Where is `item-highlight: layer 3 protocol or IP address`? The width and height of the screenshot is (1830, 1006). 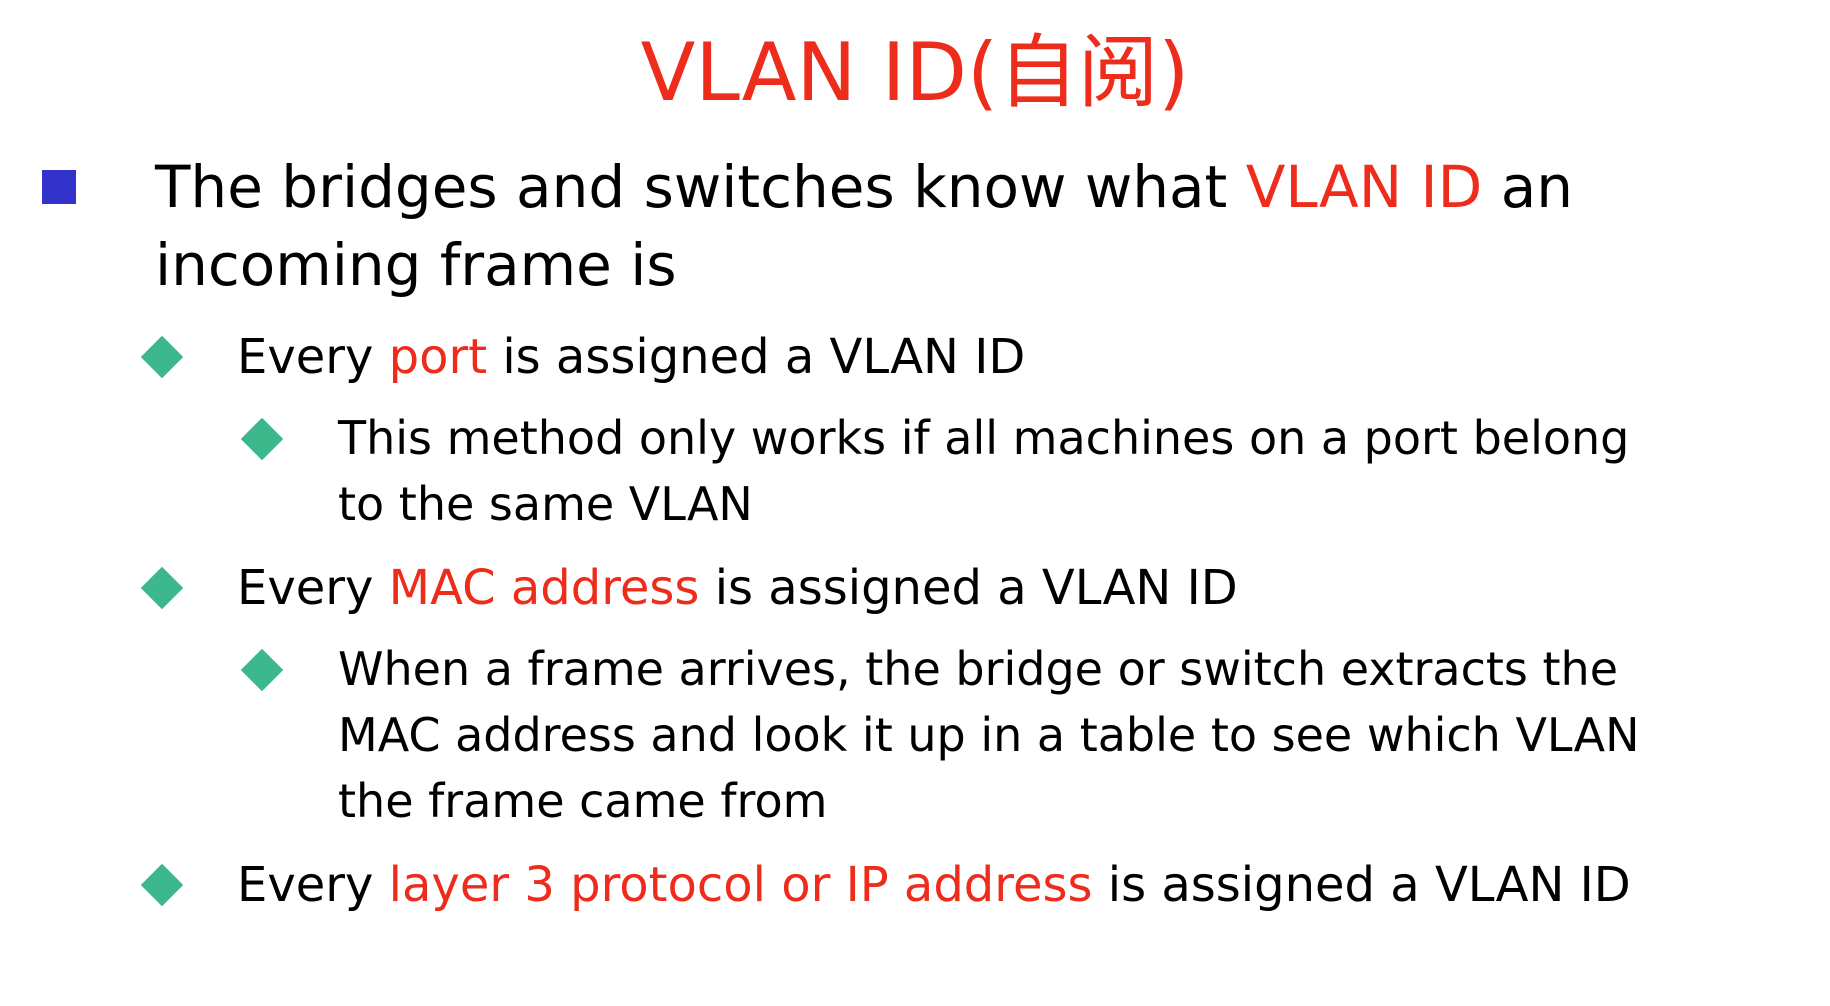
item-highlight: layer 3 protocol or IP address is located at coordinates (740, 885).